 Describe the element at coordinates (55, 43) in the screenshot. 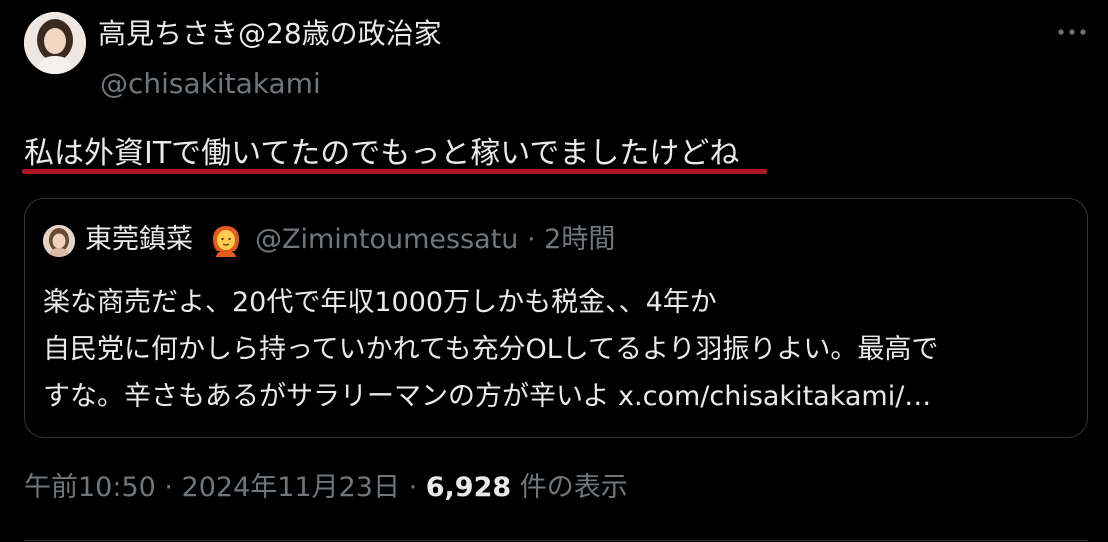

I see `author-avatar` at that location.